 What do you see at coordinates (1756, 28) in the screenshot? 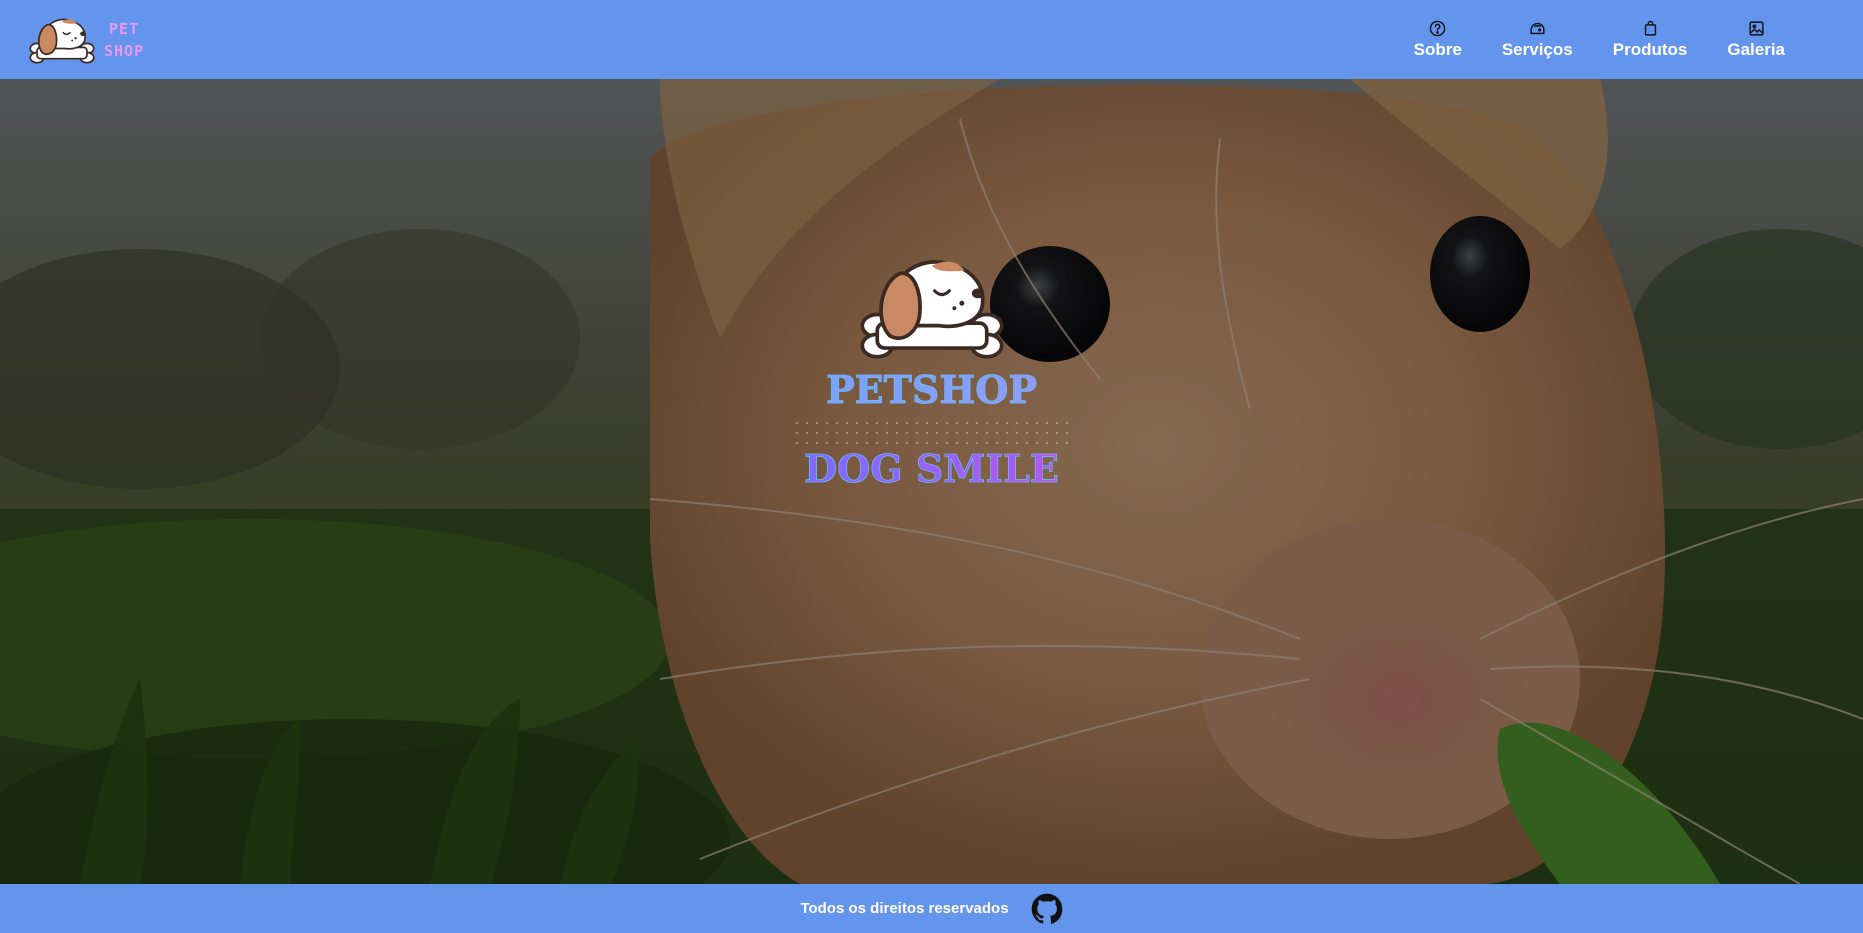
I see `image-icon` at bounding box center [1756, 28].